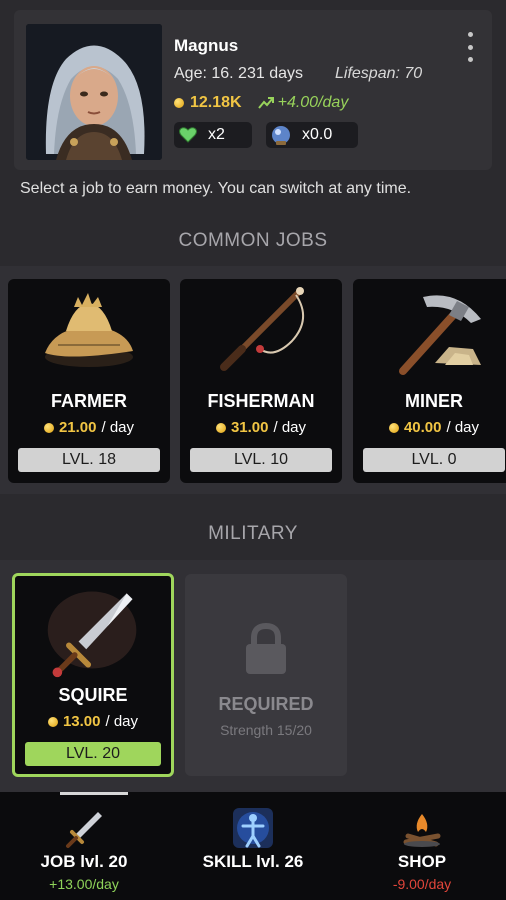 Image resolution: width=506 pixels, height=900 pixels. Describe the element at coordinates (266, 675) in the screenshot. I see `locked-job-card: REQUIRED Strength 15/20` at that location.